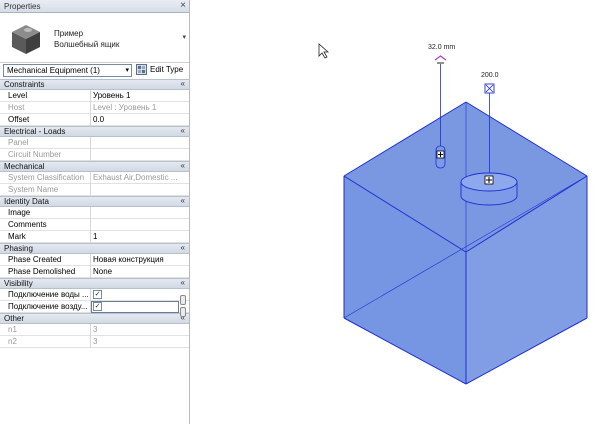 The height and width of the screenshot is (424, 600). I want to click on property-row: Level Уровень 1, so click(94, 96).